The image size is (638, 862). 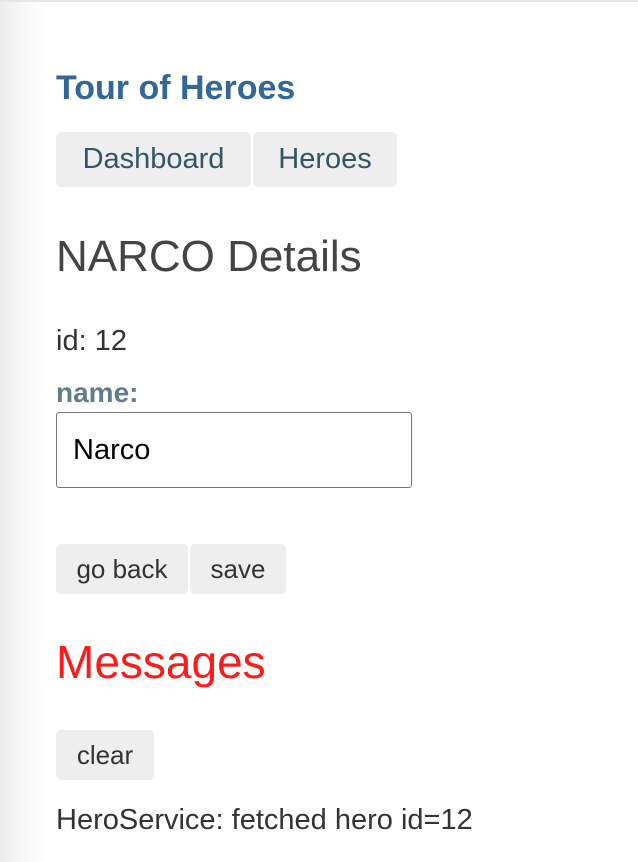 I want to click on hero-actions: go back save, so click(x=172, y=569).